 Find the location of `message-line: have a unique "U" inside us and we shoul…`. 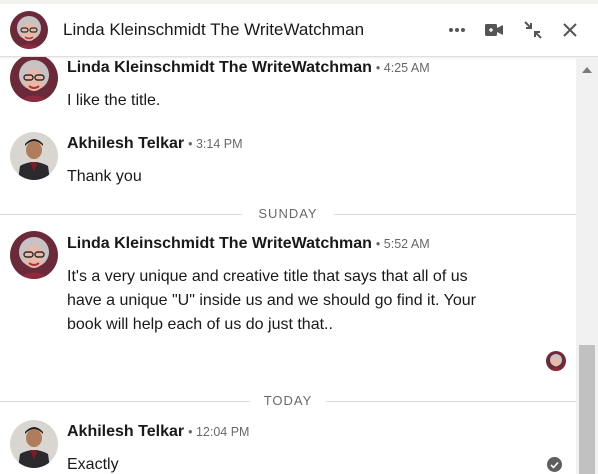

message-line: have a unique "U" inside us and we shoul… is located at coordinates (271, 300).